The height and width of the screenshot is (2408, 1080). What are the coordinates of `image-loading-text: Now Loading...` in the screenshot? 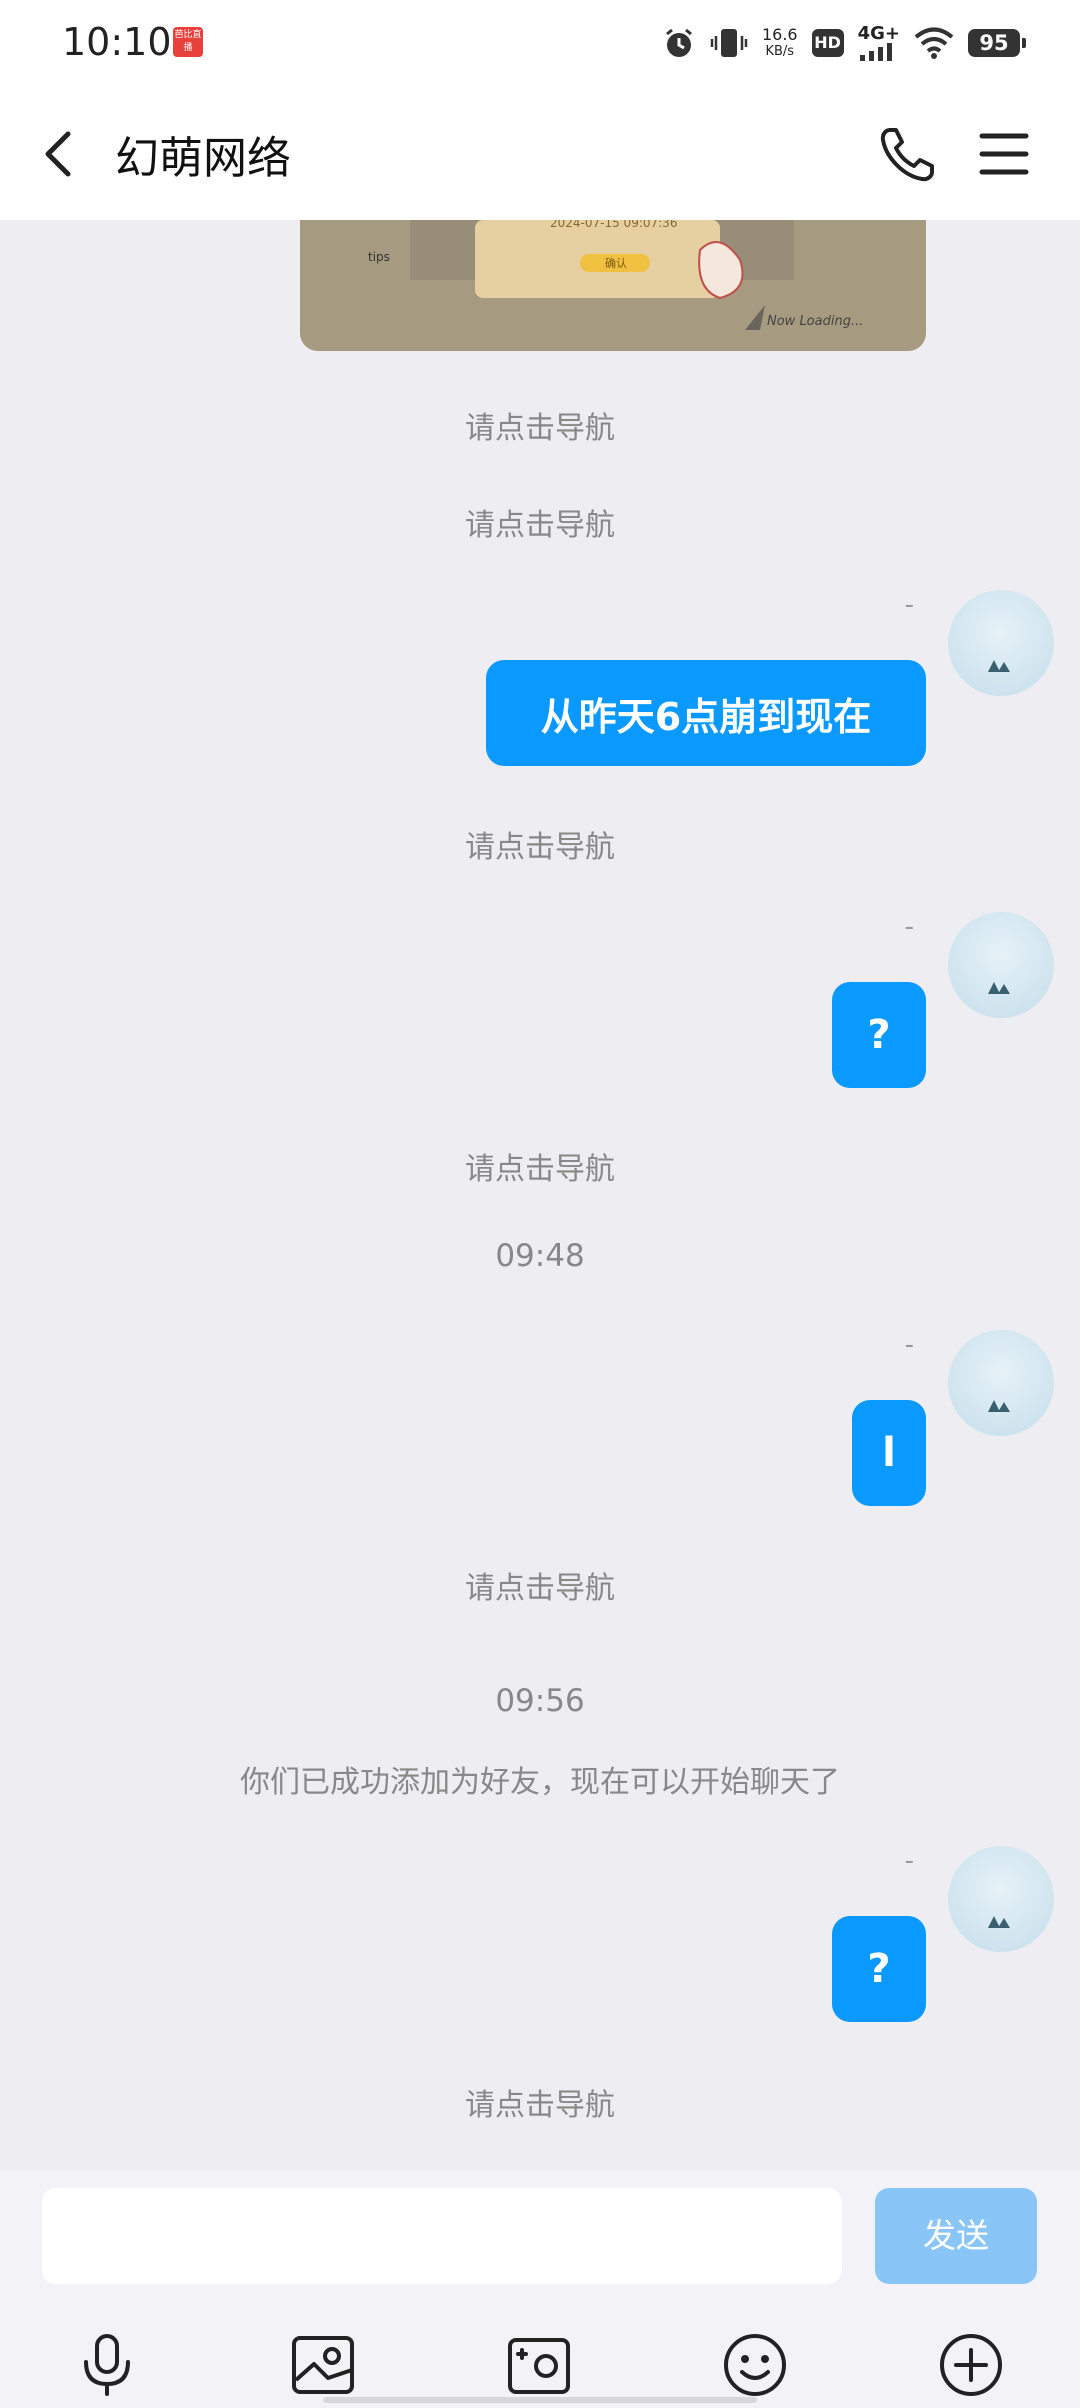 It's located at (815, 321).